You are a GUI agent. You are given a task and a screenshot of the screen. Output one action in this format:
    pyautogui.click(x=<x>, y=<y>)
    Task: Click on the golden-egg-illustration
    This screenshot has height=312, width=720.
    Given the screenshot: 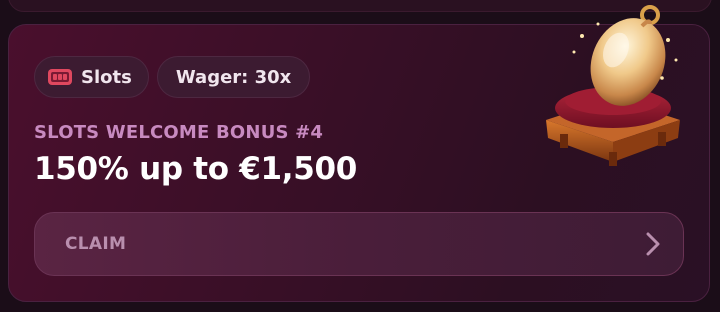 What is the action you would take?
    pyautogui.click(x=613, y=85)
    